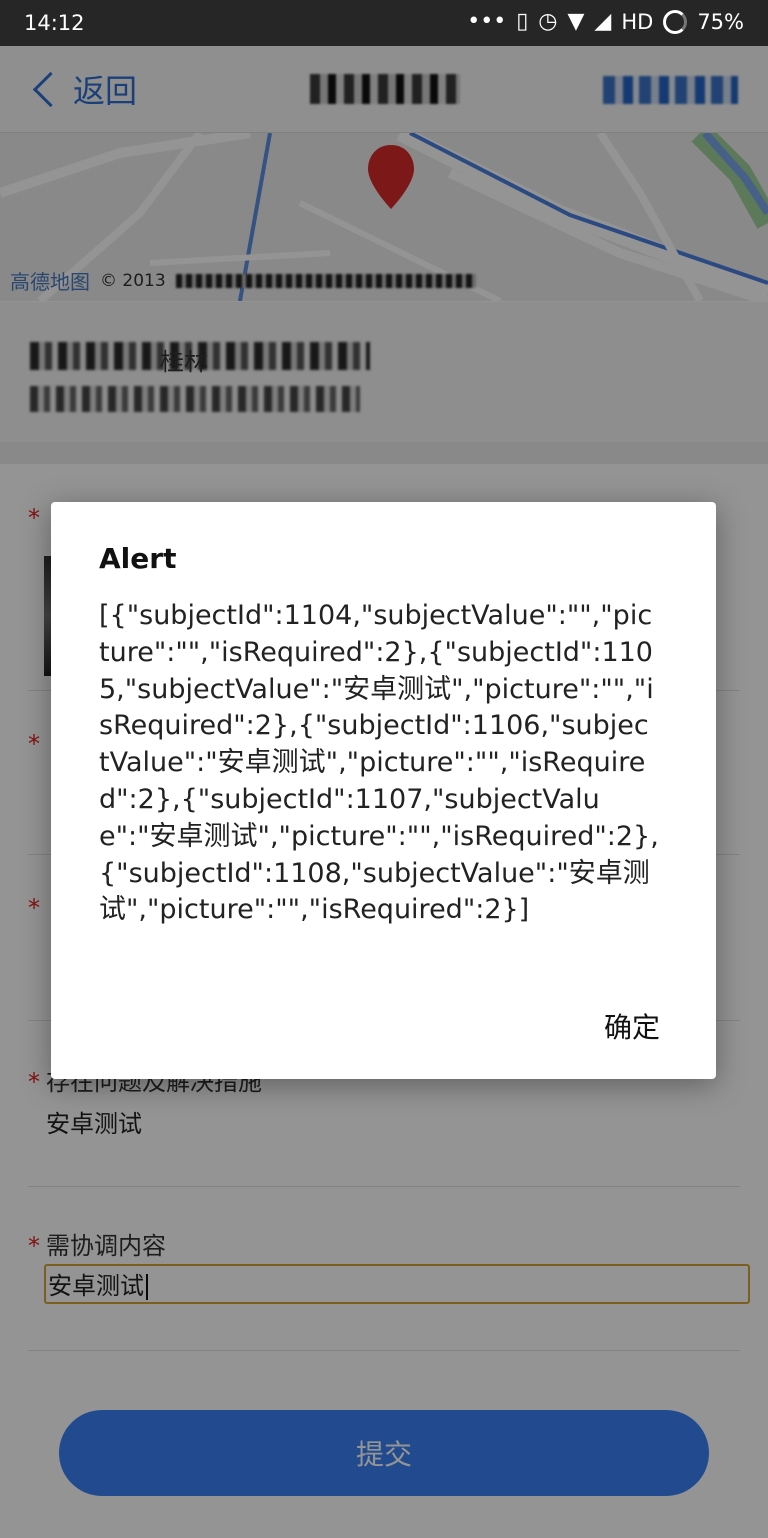  What do you see at coordinates (54, 23) in the screenshot?
I see `status-time: 14:12` at bounding box center [54, 23].